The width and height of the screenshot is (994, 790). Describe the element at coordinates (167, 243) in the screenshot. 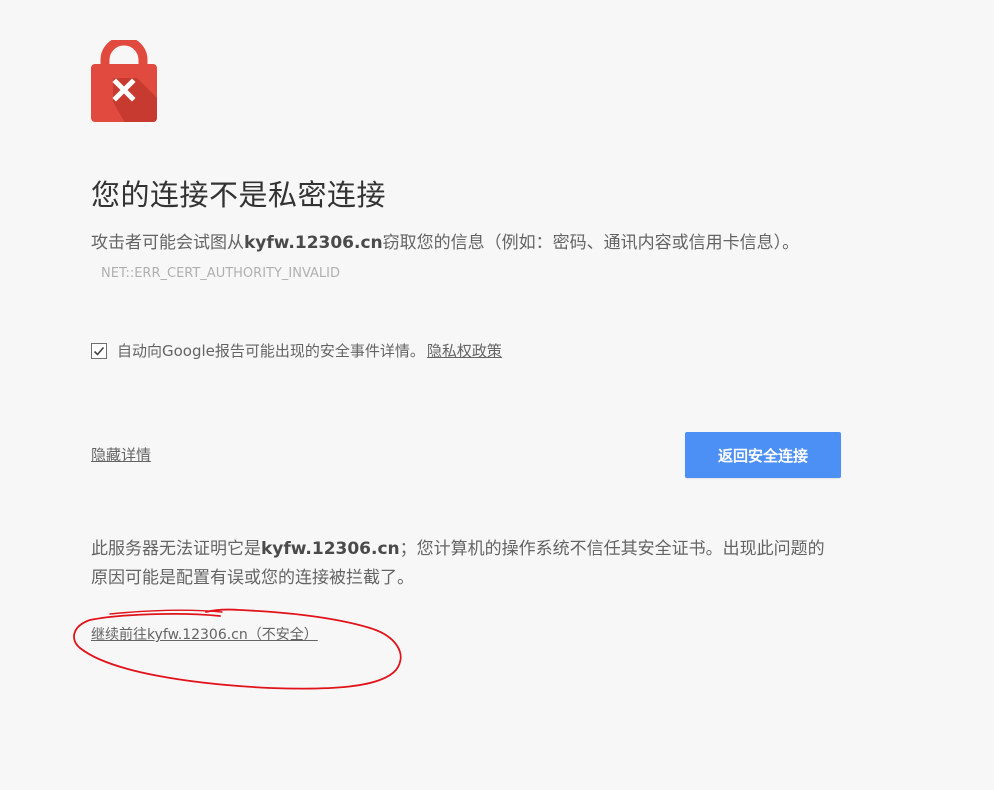

I see `message-prefix: 攻击者可能会试图从` at that location.